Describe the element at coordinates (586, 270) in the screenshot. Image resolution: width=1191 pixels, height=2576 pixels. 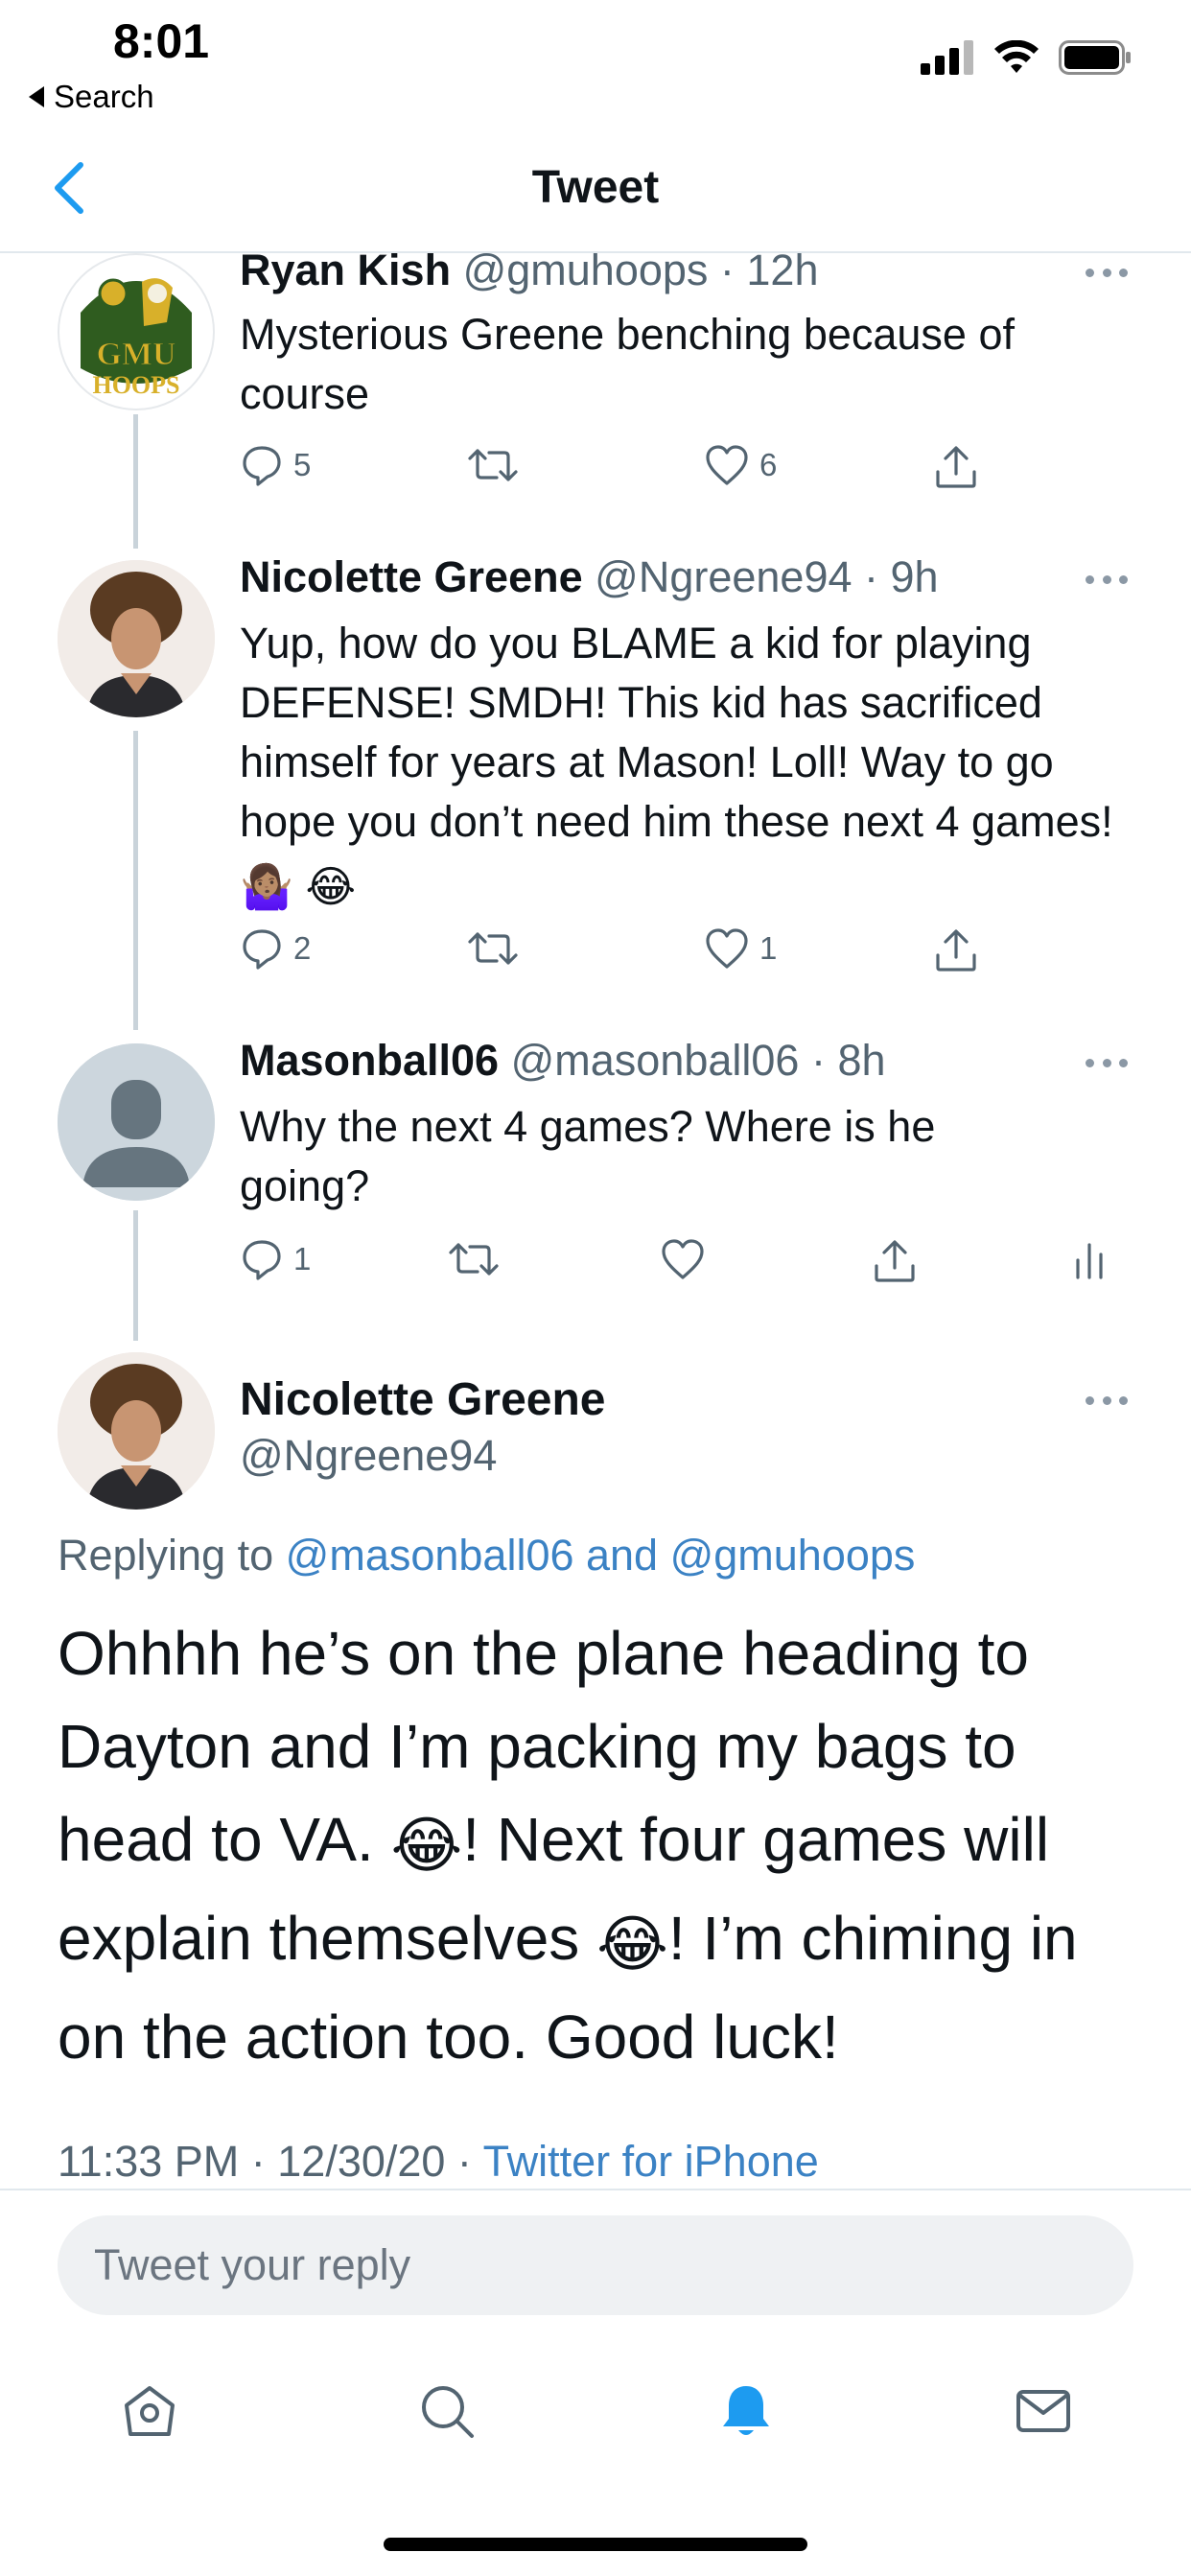
I see `author-handle: @gmuhoops` at that location.